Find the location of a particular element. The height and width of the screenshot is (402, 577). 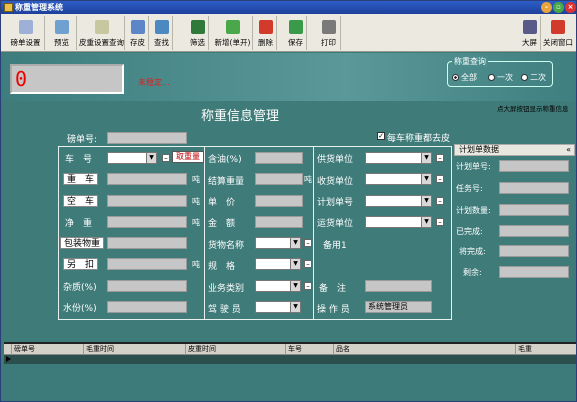

driver-select: ▼ is located at coordinates (278, 307).